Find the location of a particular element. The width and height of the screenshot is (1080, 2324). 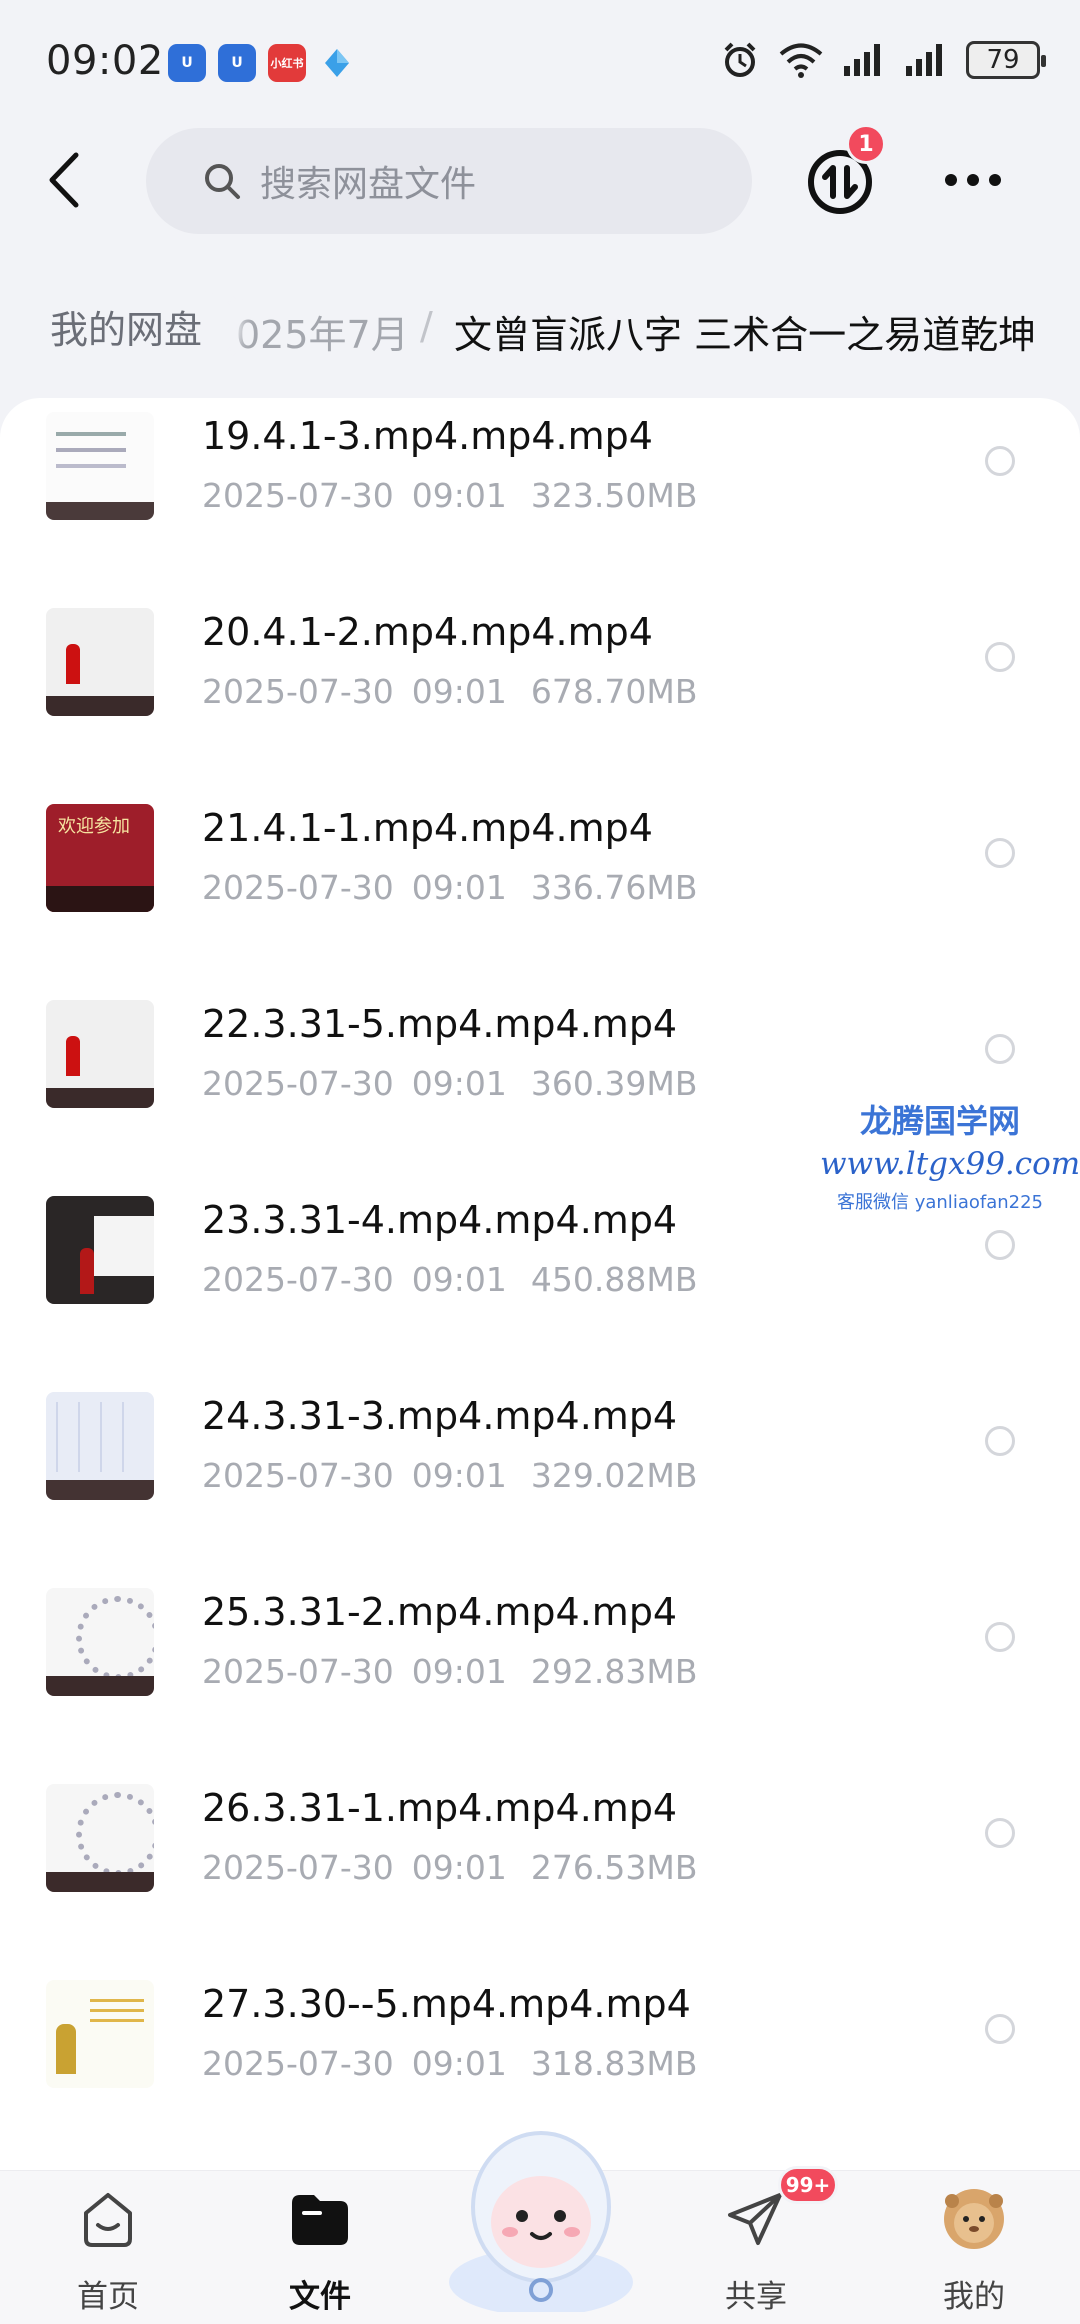

nav-me: 我的 is located at coordinates (974, 2252).